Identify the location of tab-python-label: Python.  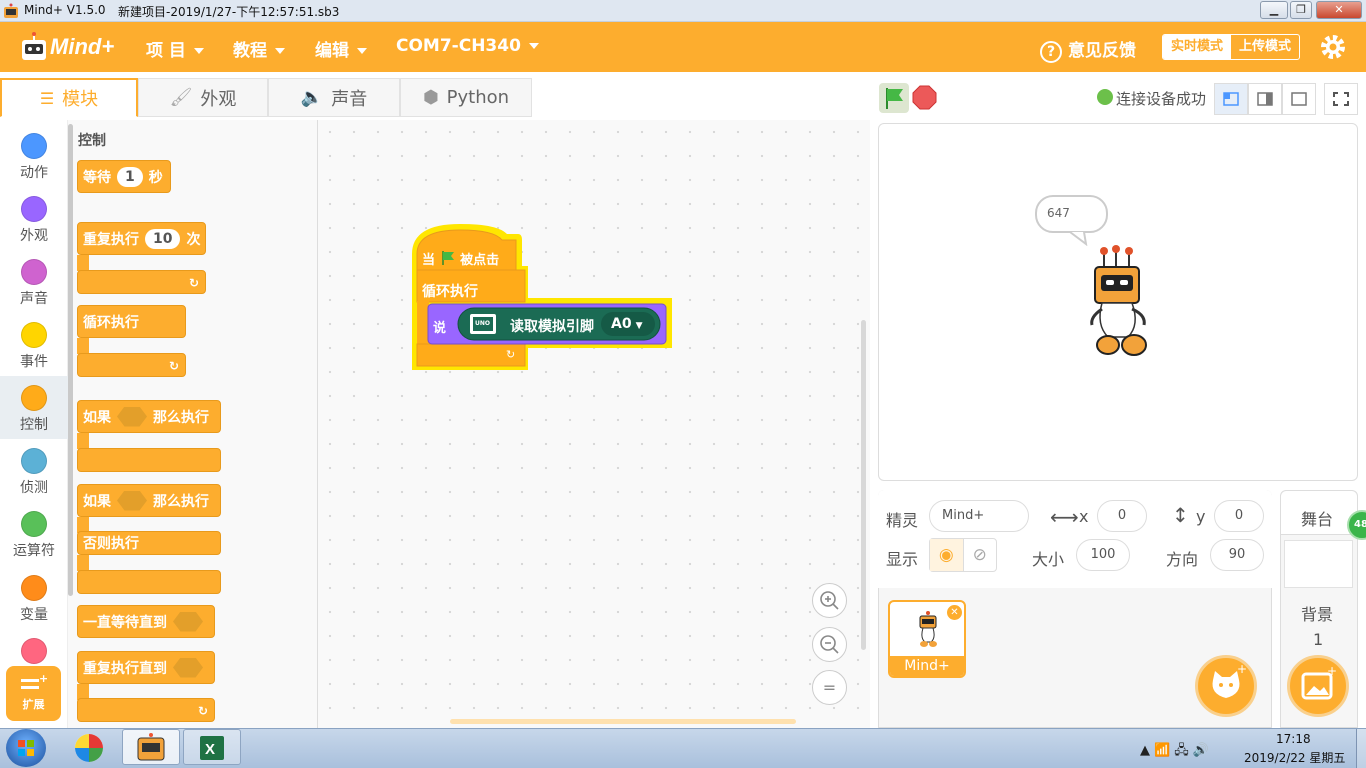
(478, 97).